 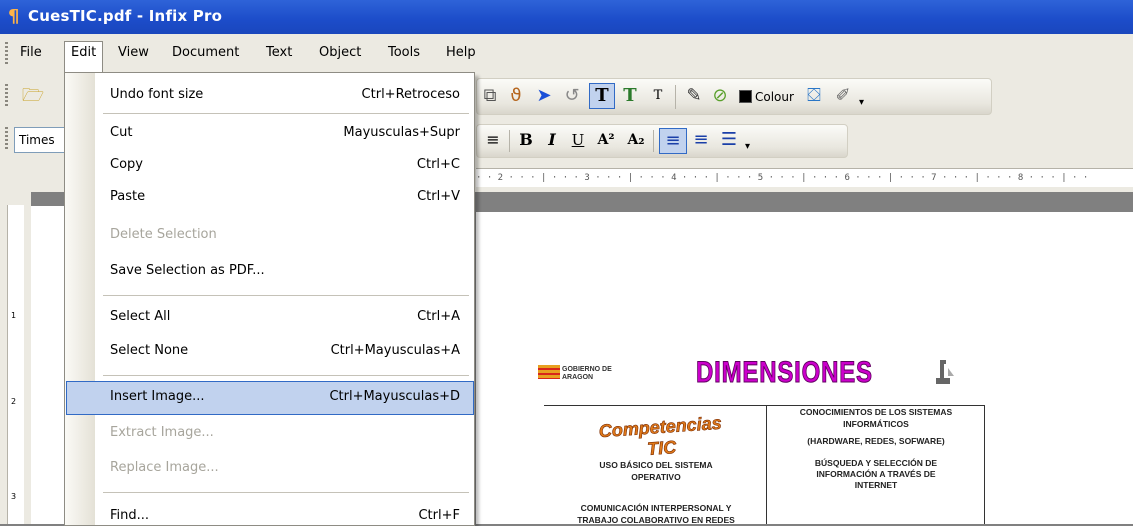 What do you see at coordinates (404, 53) in the screenshot?
I see `menu-tools: Tools` at bounding box center [404, 53].